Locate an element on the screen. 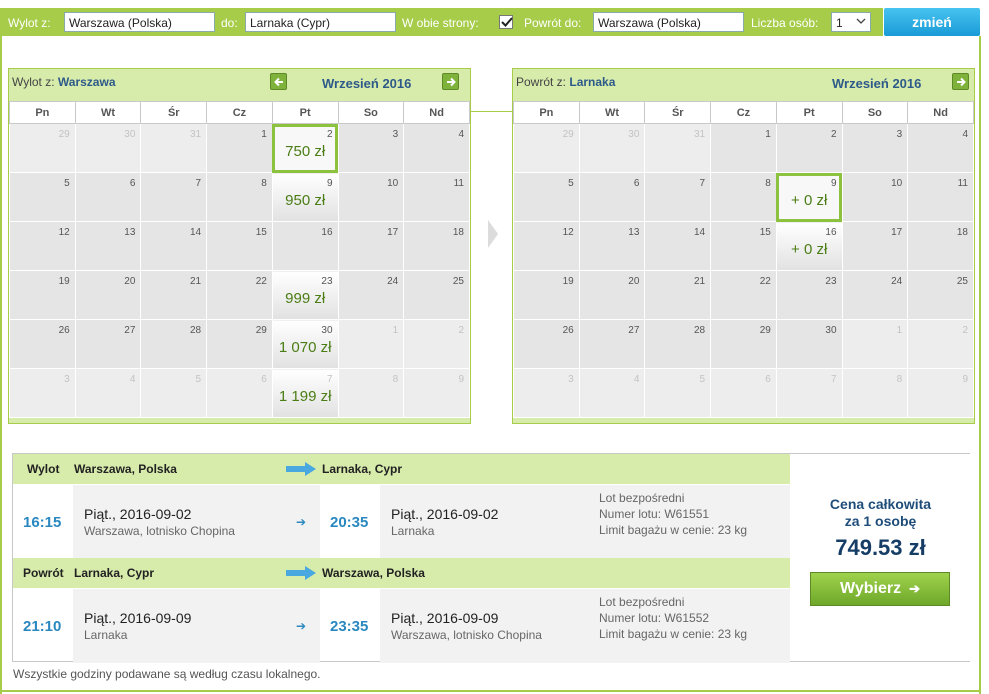  calendar-title-city: Warszawa is located at coordinates (86, 82).